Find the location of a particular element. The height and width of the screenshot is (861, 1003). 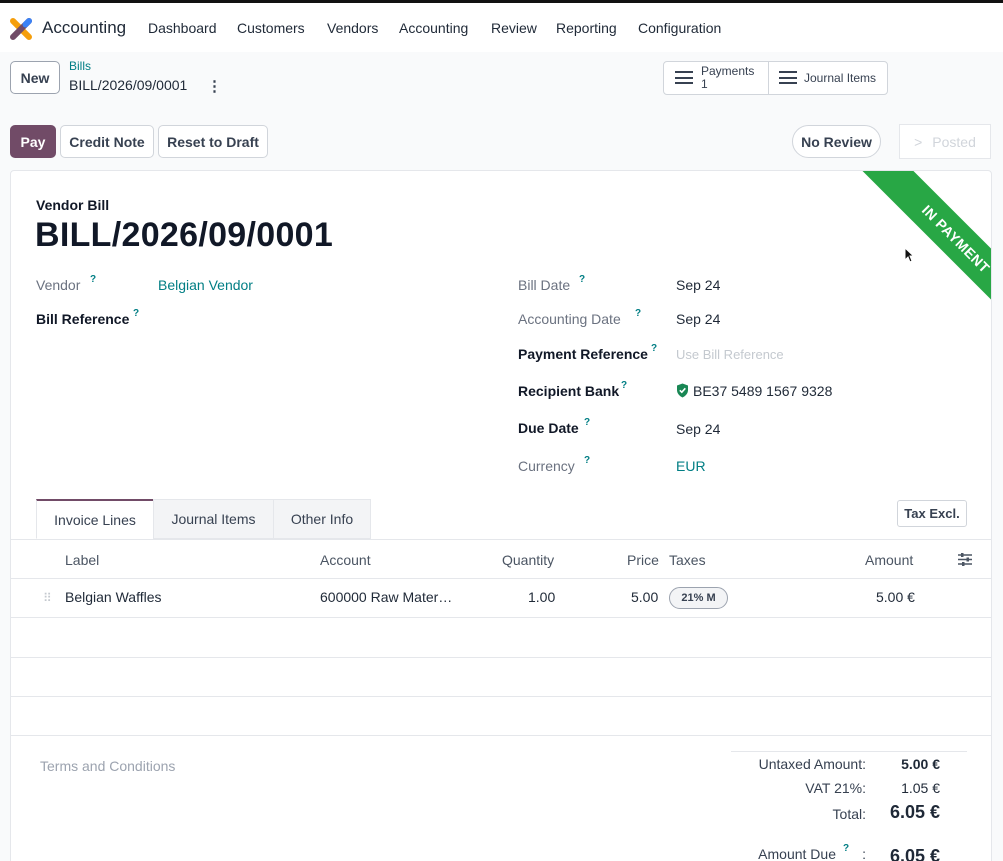

terms-conditions-field: Terms and Conditions is located at coordinates (107, 766).